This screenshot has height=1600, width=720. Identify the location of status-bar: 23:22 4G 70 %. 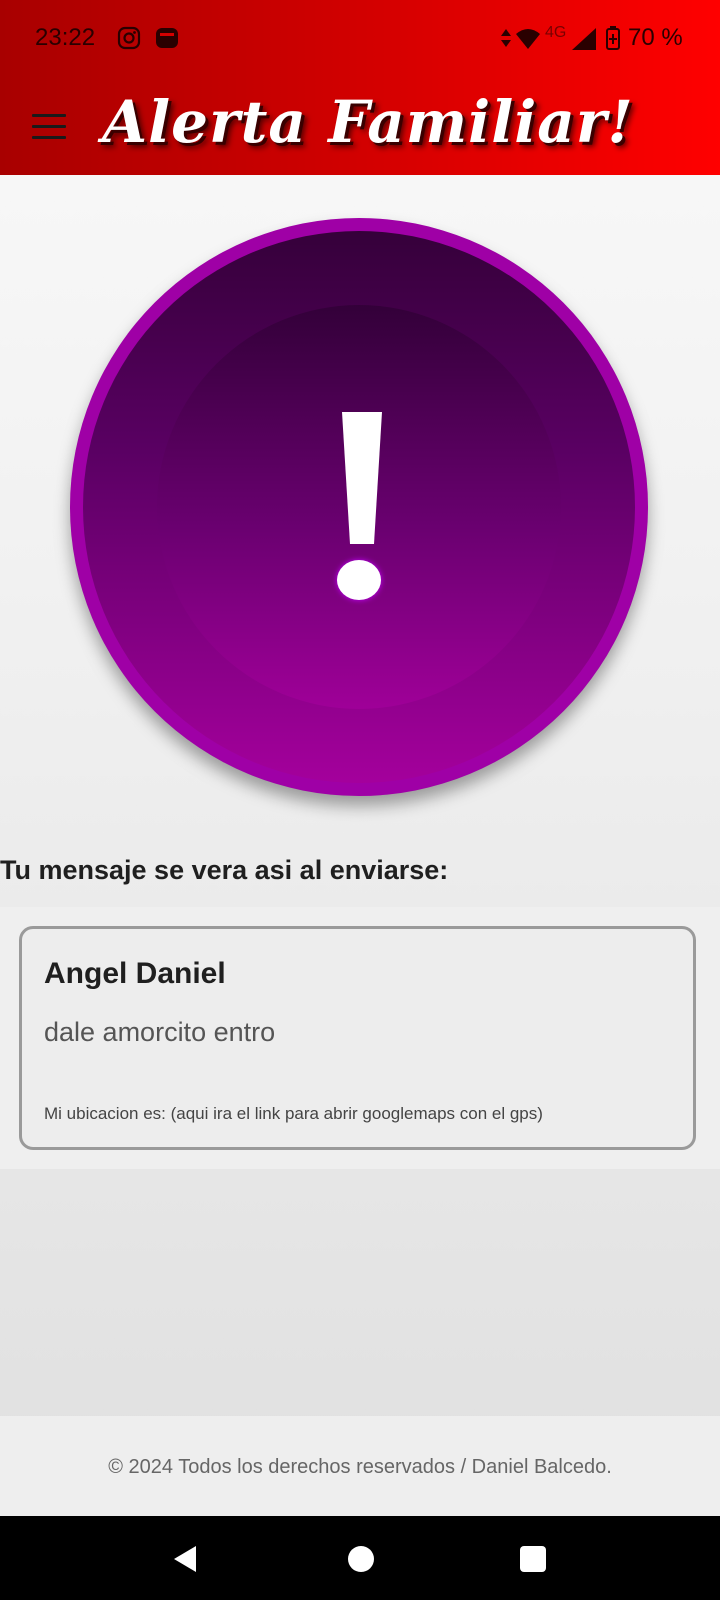
(360, 39).